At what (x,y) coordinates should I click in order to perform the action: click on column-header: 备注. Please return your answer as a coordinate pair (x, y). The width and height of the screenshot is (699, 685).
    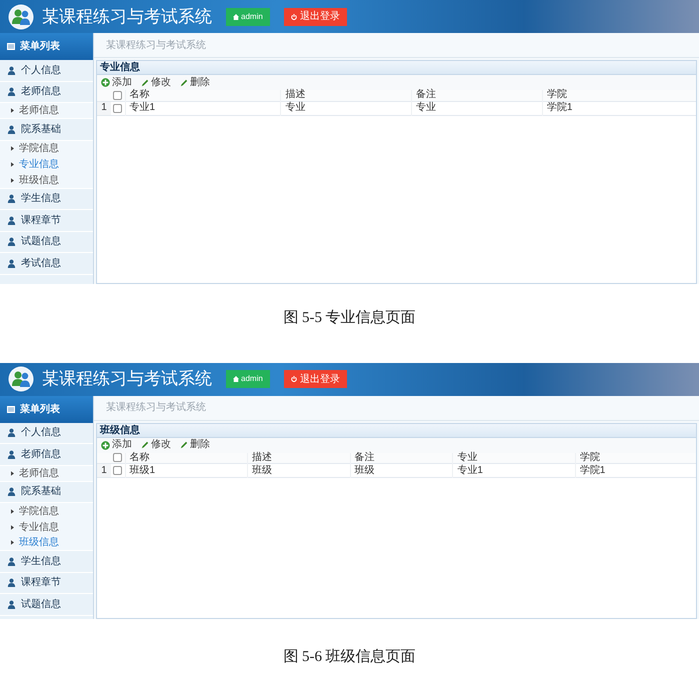
    Looking at the image, I should click on (401, 458).